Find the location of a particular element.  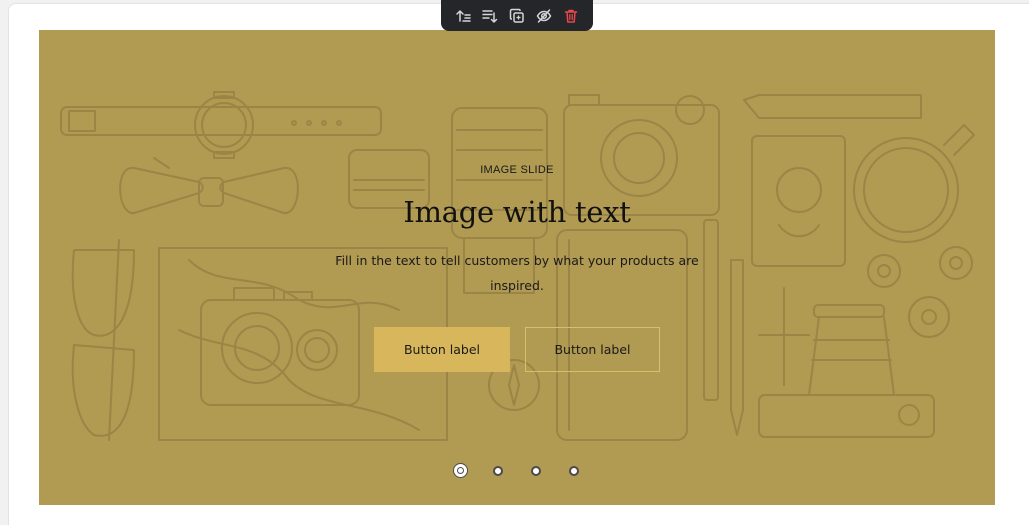

move-down-button is located at coordinates (490, 15).